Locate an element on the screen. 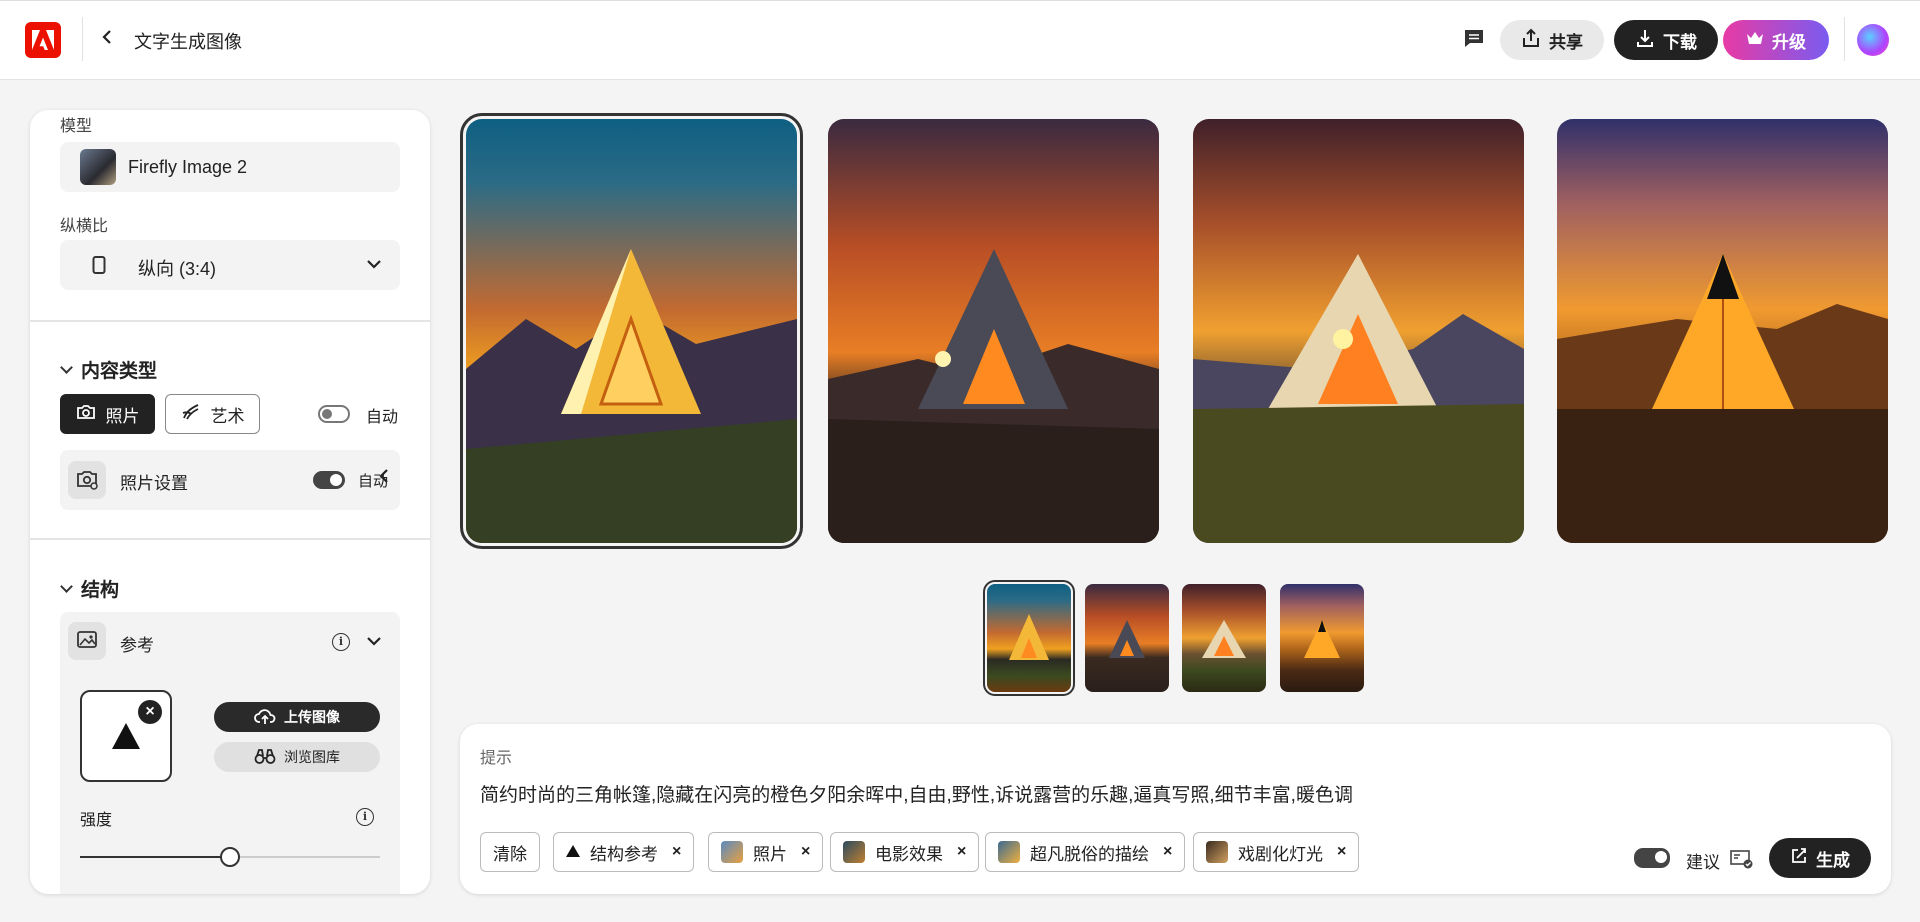  suggest-label: 建议 is located at coordinates (1703, 862).